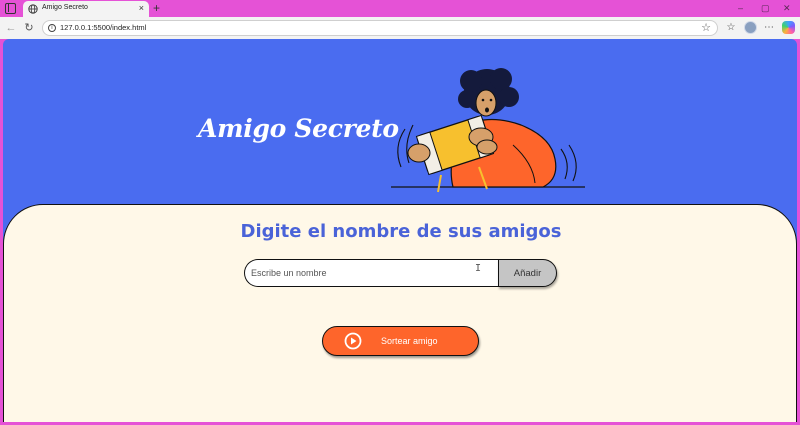  I want to click on text-cursor-icon: I, so click(478, 268).